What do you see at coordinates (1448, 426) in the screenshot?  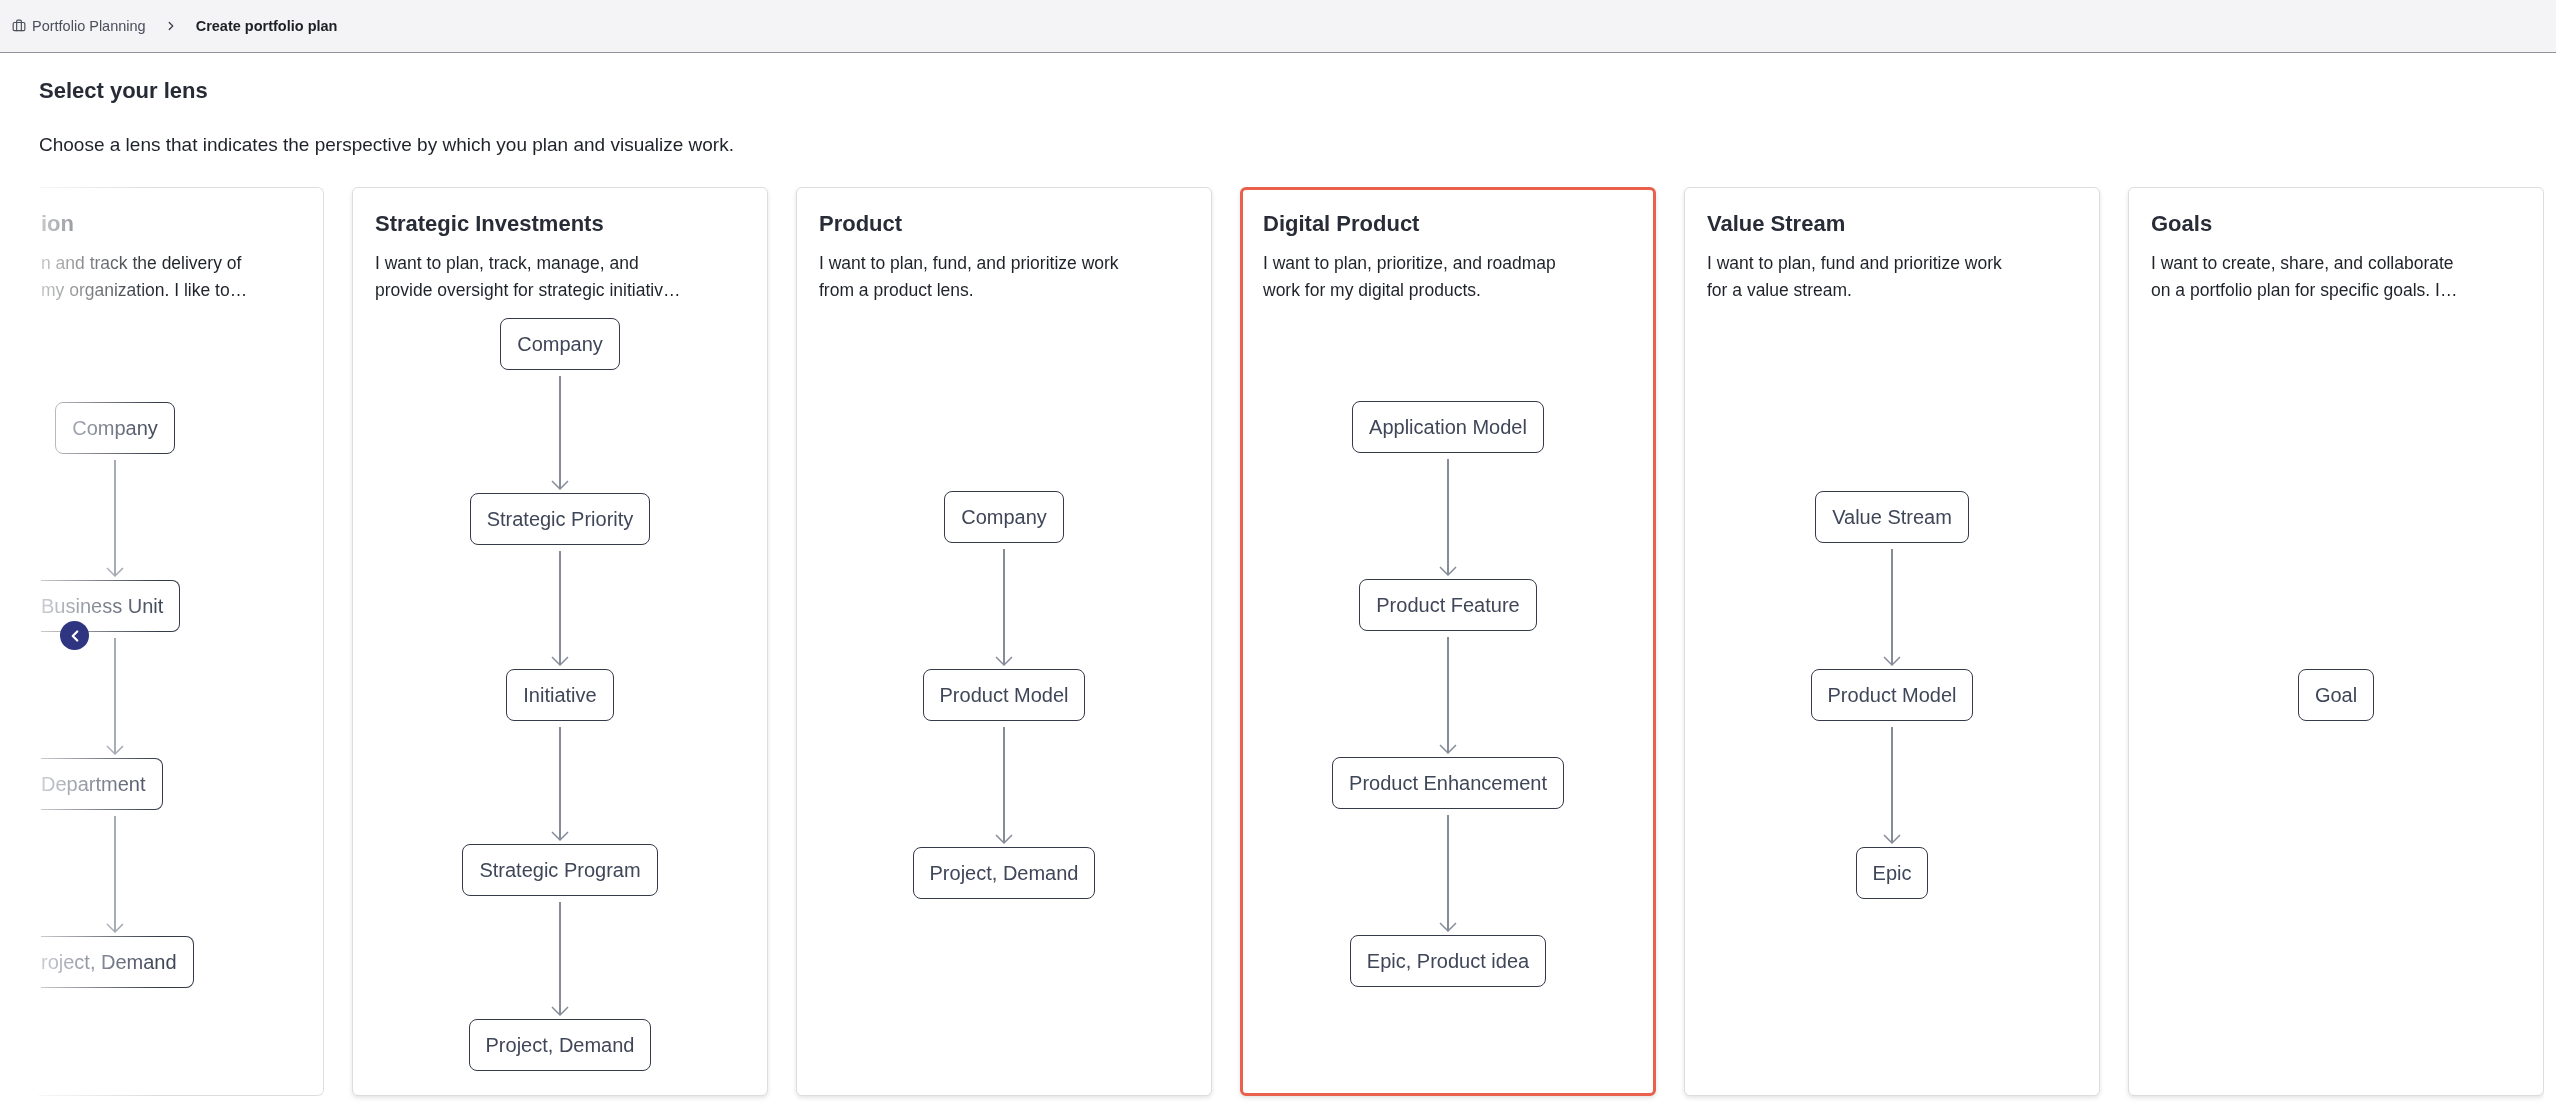 I see `hierarchy-node: Application Model` at bounding box center [1448, 426].